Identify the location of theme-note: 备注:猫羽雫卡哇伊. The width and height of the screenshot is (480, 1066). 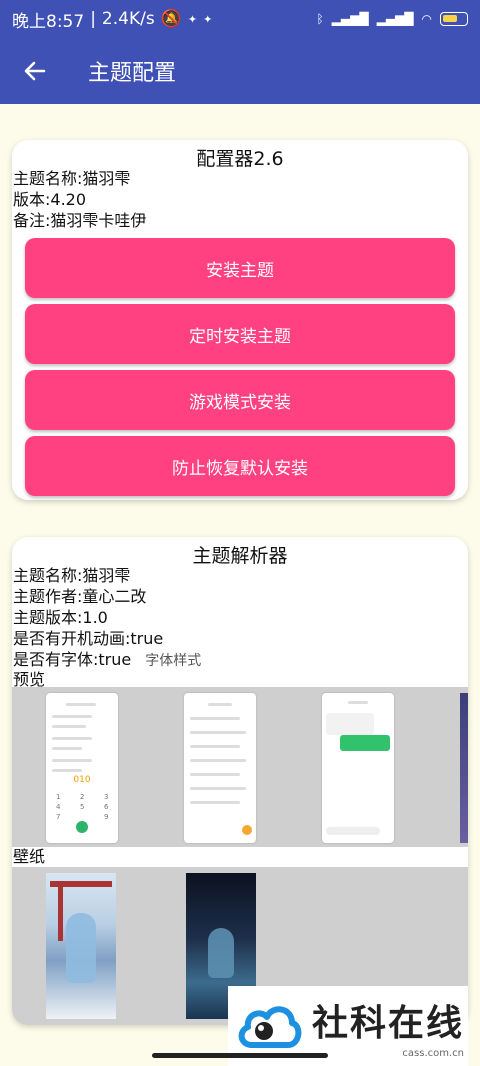
(80, 220).